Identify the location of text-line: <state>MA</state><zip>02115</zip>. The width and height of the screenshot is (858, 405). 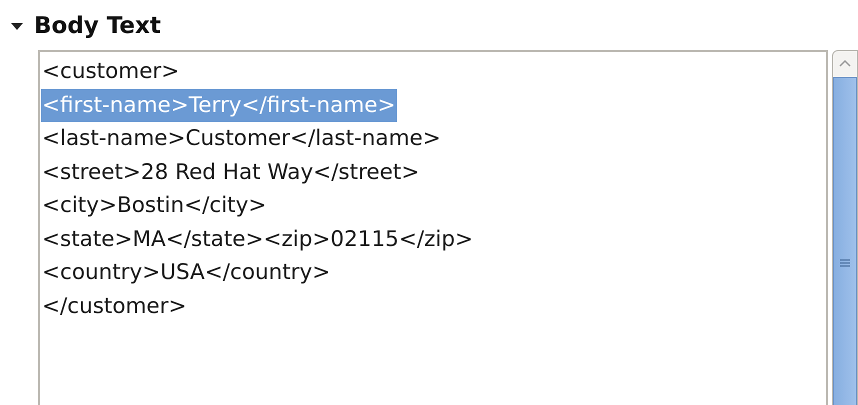
(257, 240).